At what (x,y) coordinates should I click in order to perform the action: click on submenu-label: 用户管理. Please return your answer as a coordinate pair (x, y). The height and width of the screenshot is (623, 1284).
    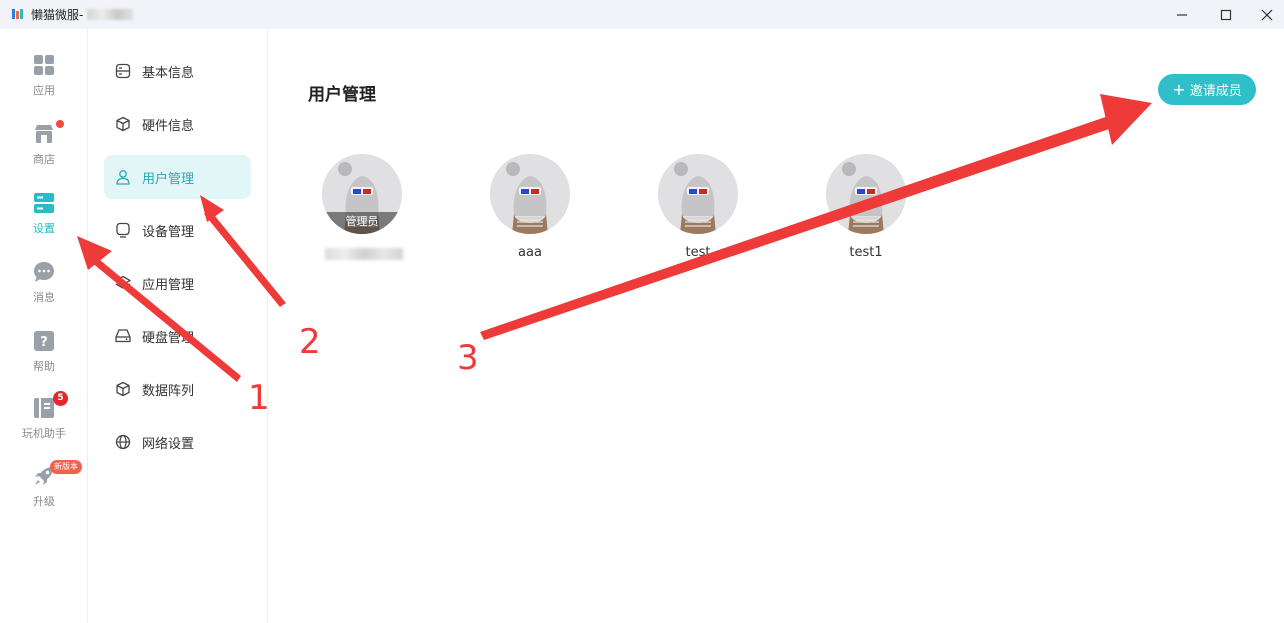
    Looking at the image, I should click on (168, 179).